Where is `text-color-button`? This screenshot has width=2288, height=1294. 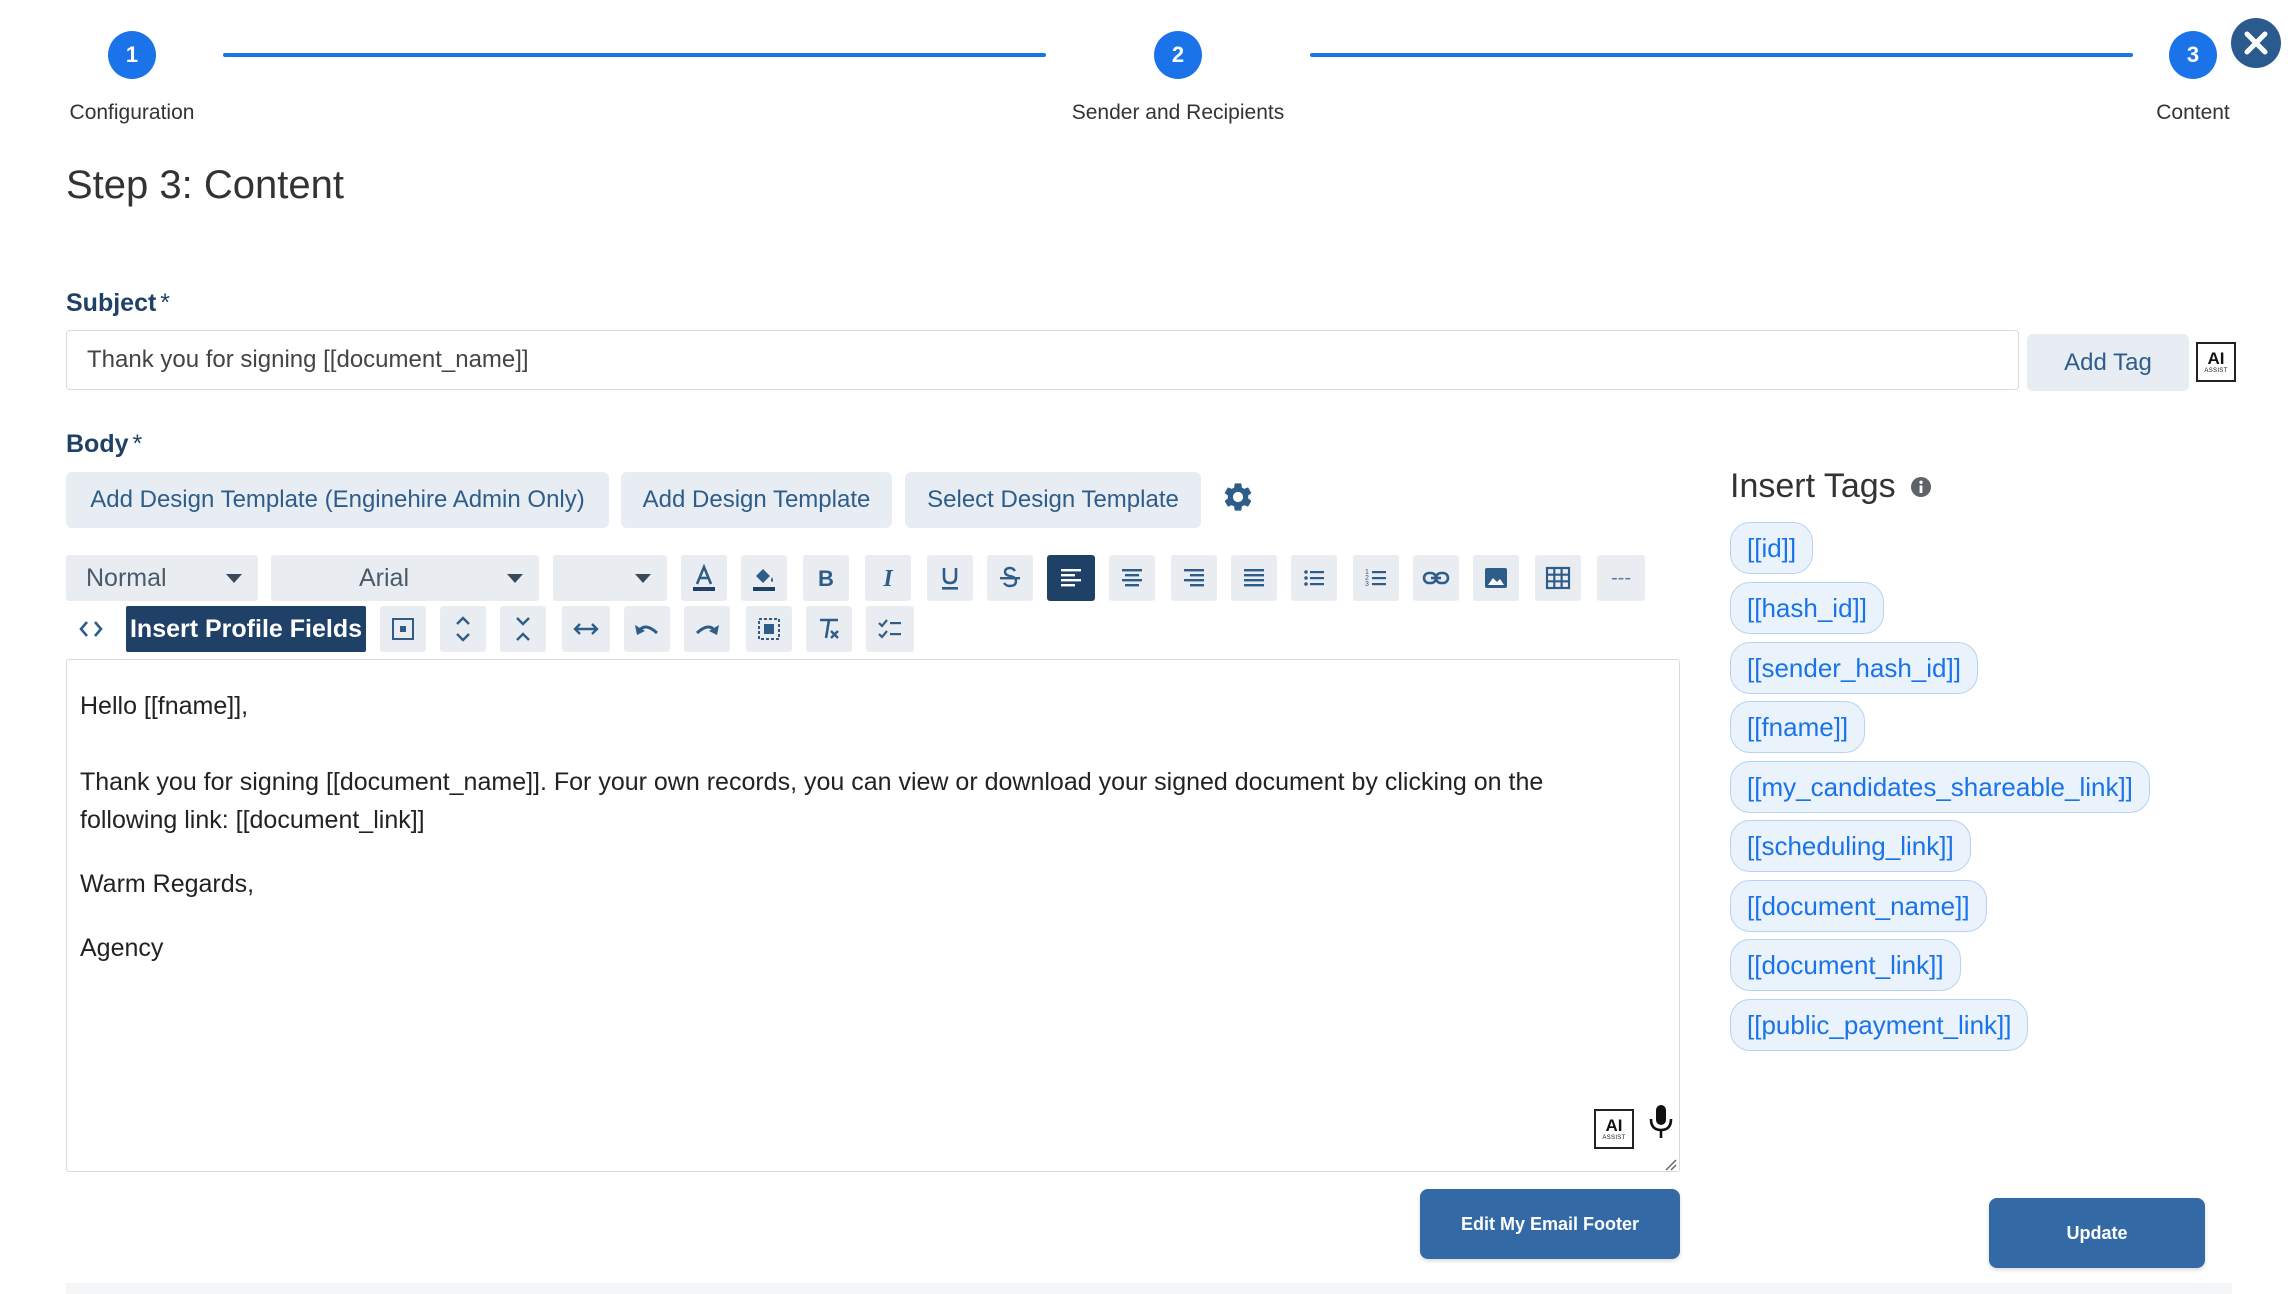
text-color-button is located at coordinates (704, 578).